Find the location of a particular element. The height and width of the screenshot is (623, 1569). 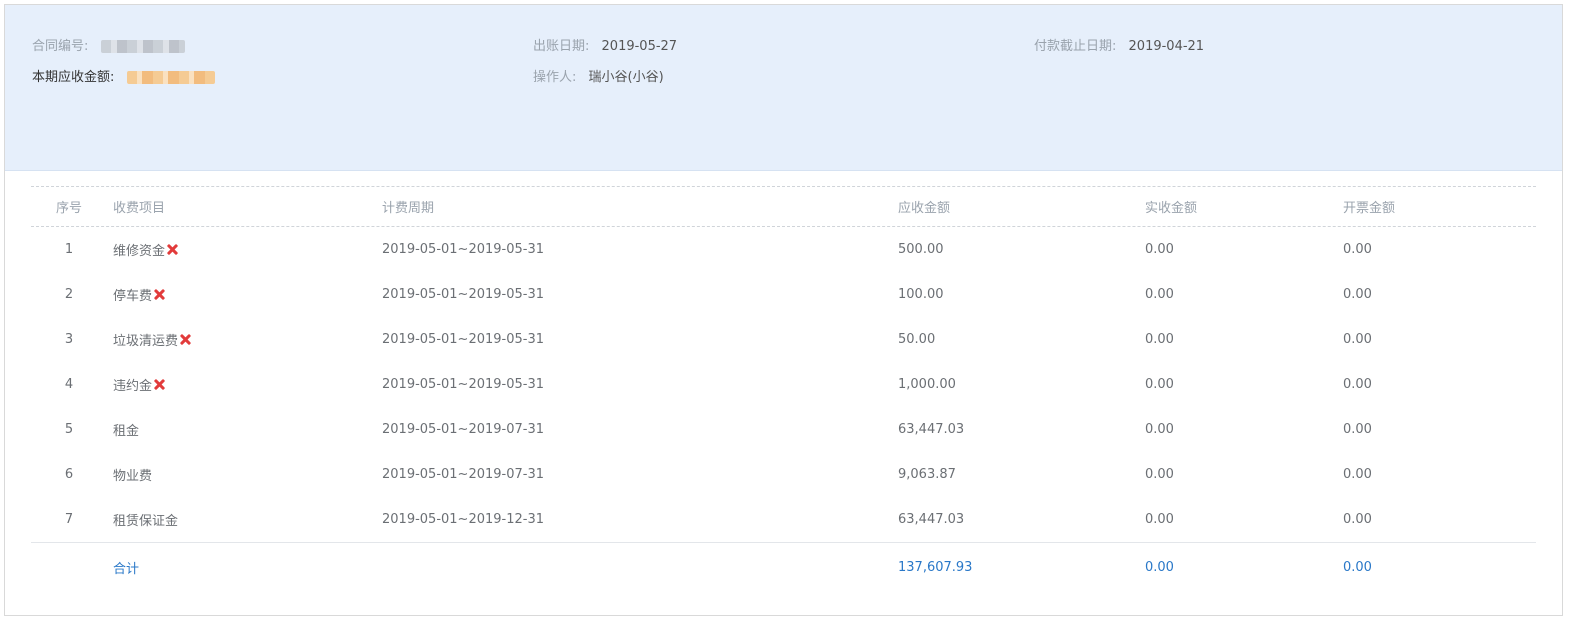

operator-value: 瑞小谷(小谷) is located at coordinates (626, 77).